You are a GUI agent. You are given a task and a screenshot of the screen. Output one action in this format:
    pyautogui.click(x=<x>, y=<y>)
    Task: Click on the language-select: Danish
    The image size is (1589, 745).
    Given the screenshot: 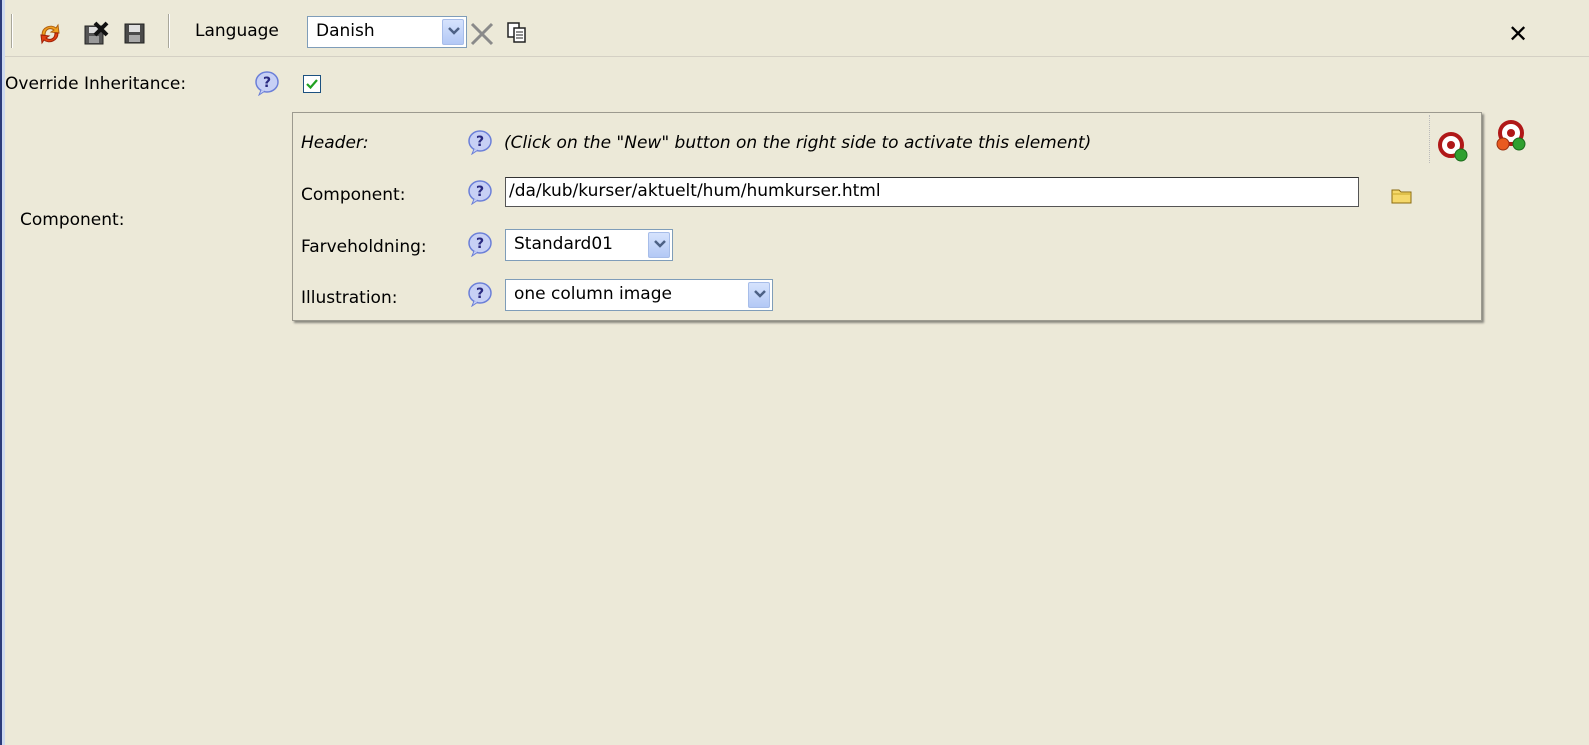 What is the action you would take?
    pyautogui.click(x=387, y=32)
    